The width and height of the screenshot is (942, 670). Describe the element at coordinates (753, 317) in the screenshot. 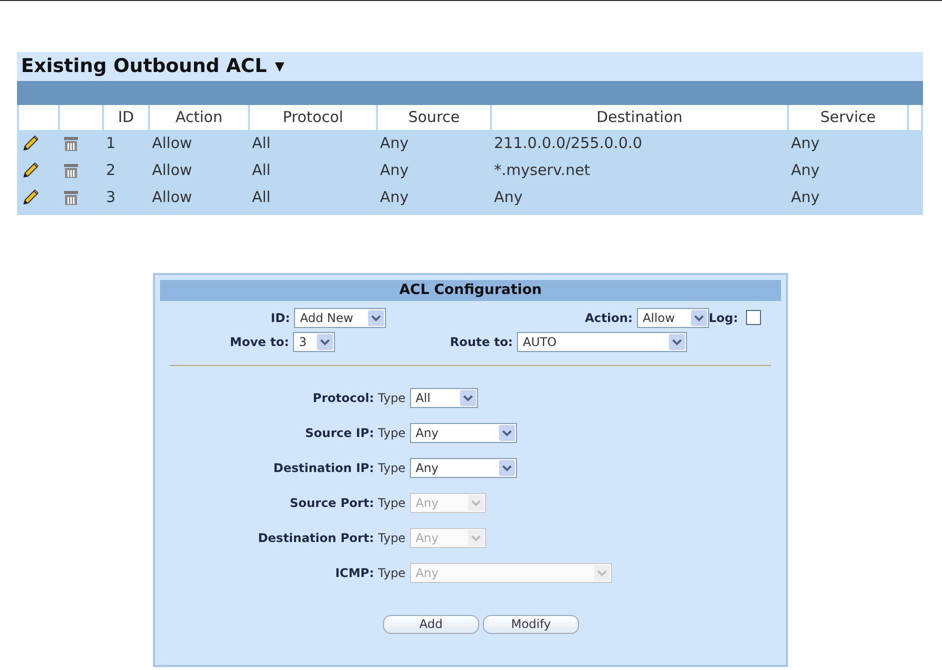

I see `log-checkbox` at that location.